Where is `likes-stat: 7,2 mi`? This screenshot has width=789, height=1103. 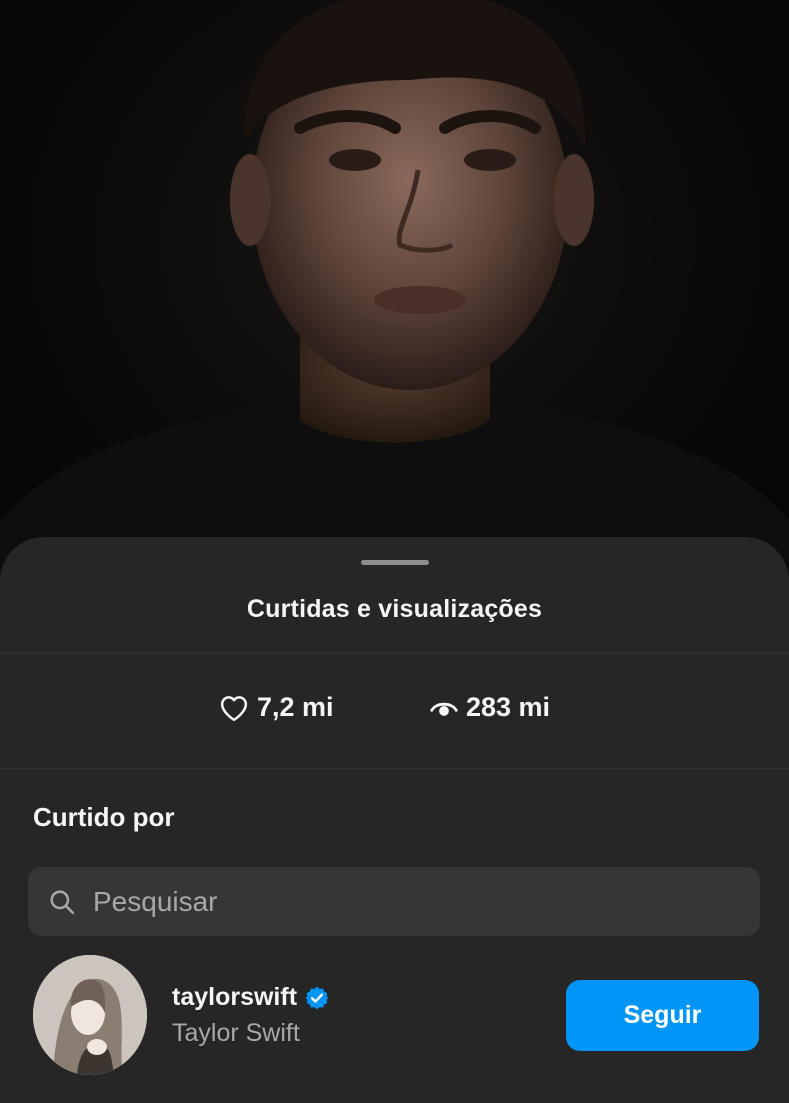
likes-stat: 7,2 mi is located at coordinates (276, 707).